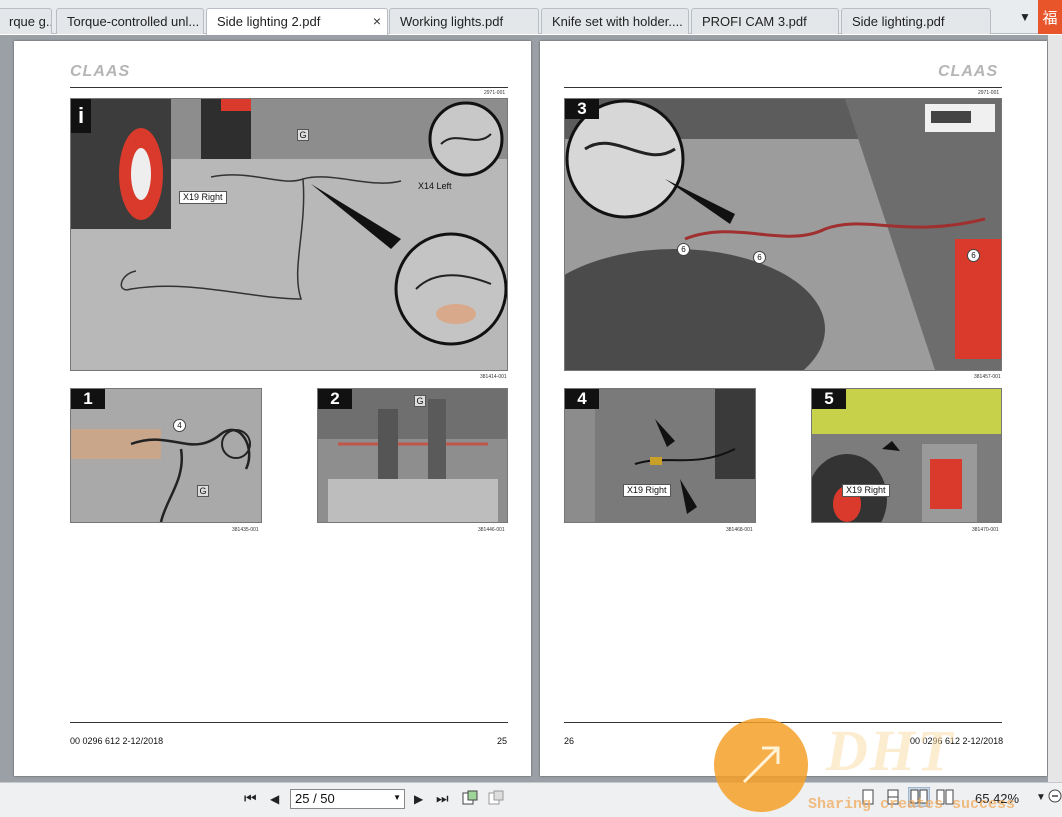 This screenshot has height=817, width=1062. Describe the element at coordinates (452, 21) in the screenshot. I see `tab-label: Working lights.pdf` at that location.